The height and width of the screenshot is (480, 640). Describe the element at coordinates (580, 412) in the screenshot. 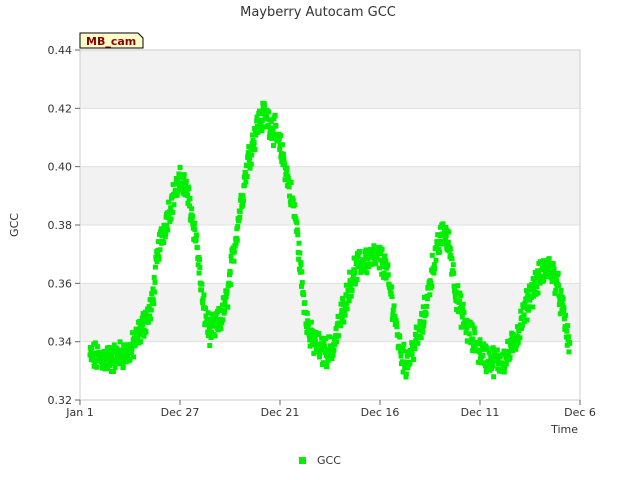

I see `x-tick-label: Dec 6` at that location.